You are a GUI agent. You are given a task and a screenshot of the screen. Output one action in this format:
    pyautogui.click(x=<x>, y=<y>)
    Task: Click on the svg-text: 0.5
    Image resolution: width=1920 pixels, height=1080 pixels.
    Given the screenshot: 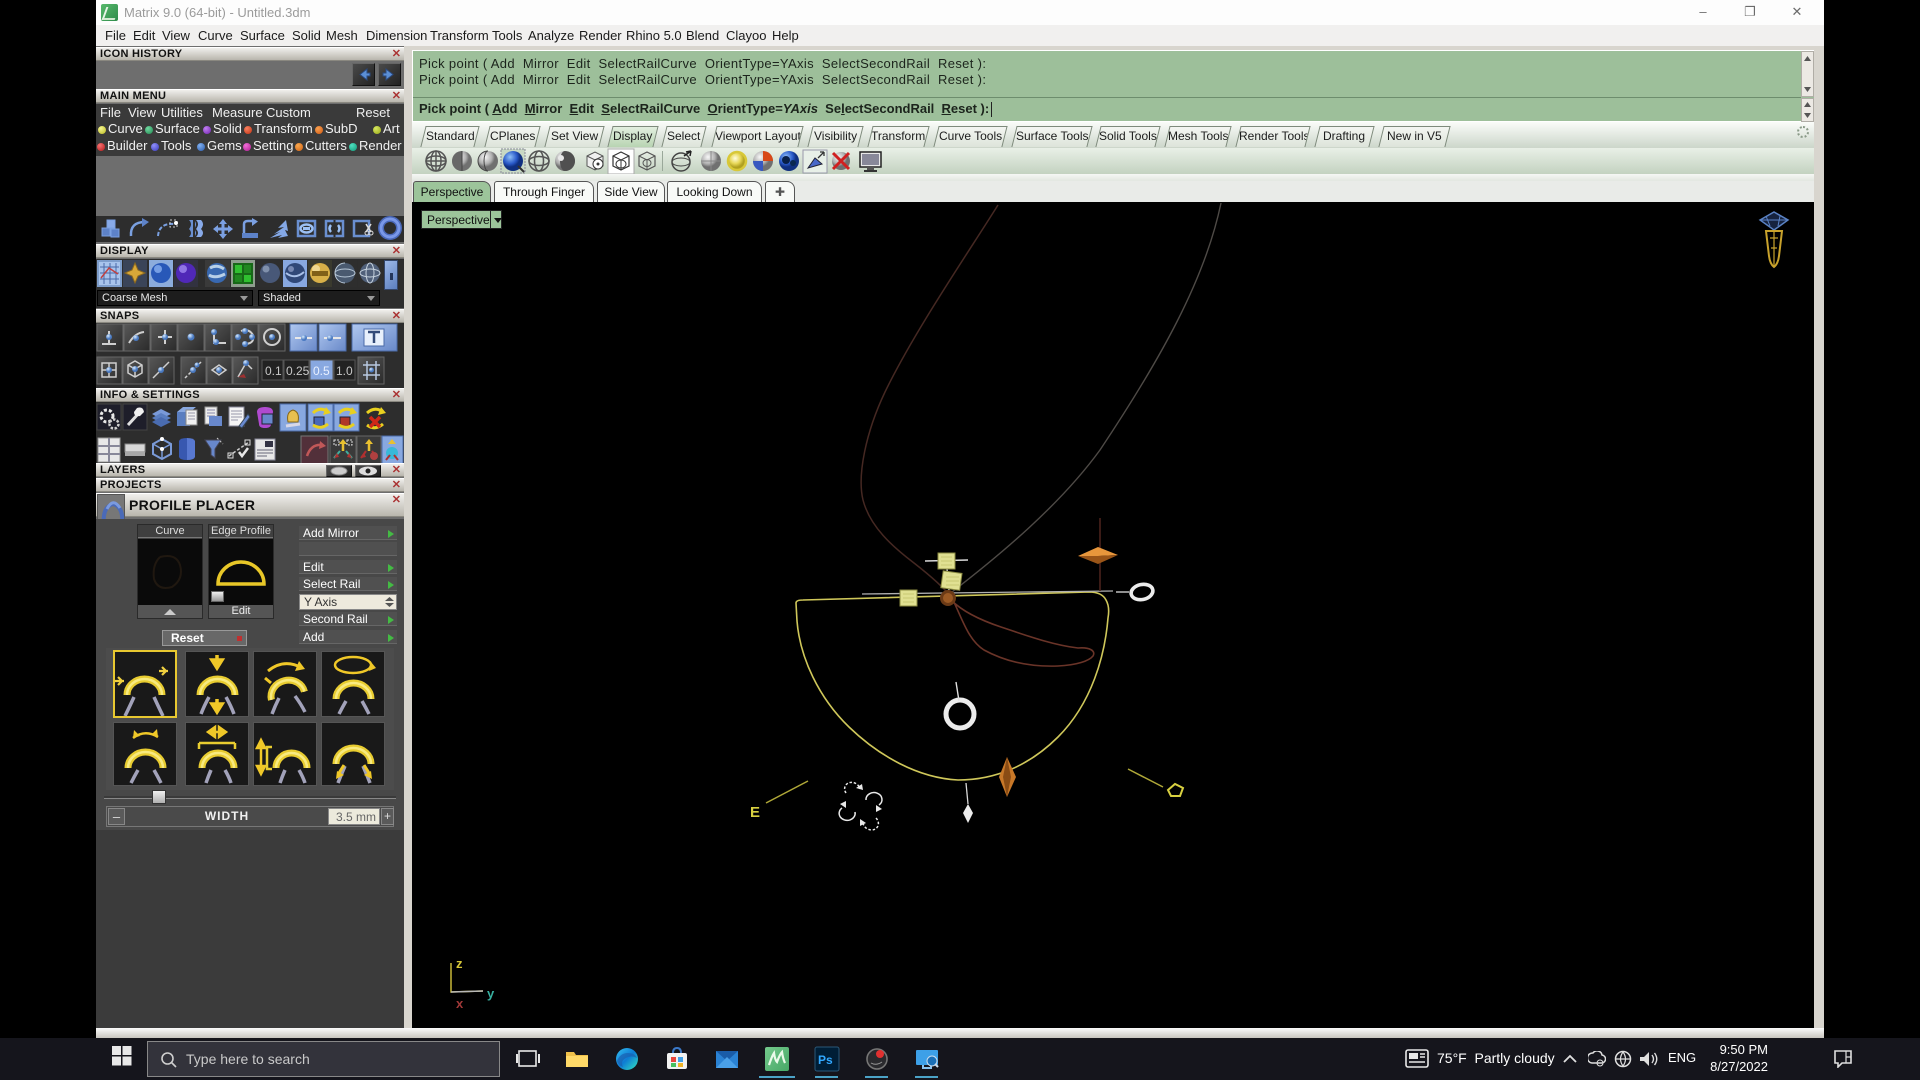 What is the action you would take?
    pyautogui.click(x=321, y=371)
    